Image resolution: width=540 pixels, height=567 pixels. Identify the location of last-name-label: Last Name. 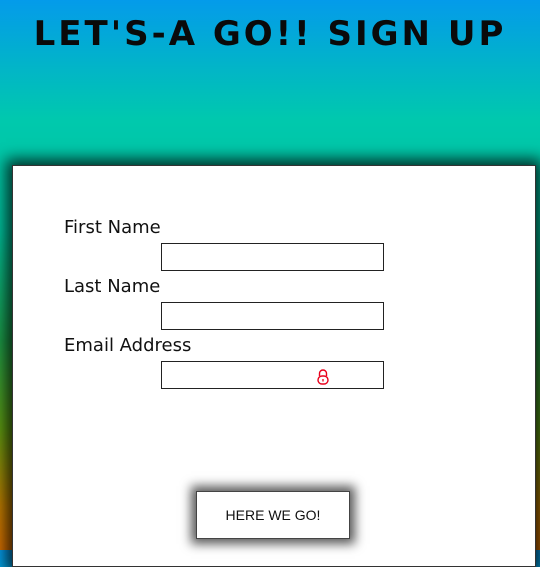
(112, 286).